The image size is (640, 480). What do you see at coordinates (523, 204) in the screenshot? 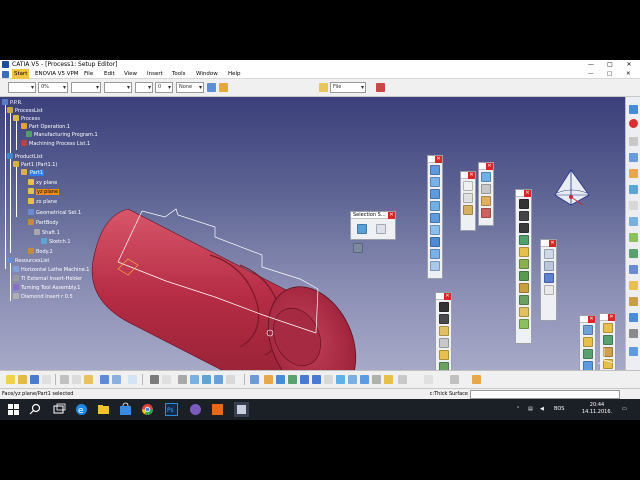
I see `roughing-icon` at bounding box center [523, 204].